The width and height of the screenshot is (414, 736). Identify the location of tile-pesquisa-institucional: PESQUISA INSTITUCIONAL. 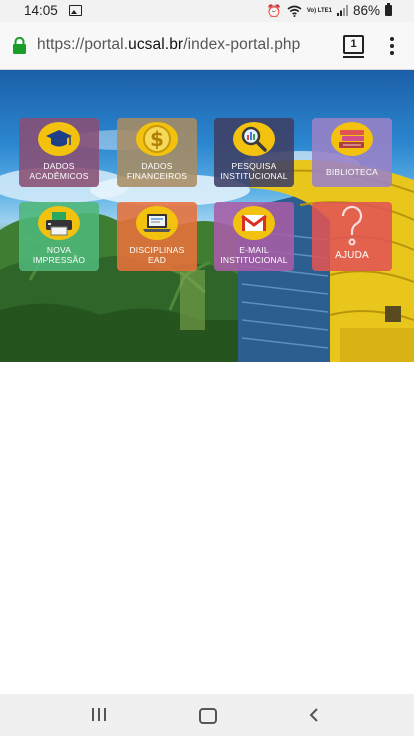
(254, 152).